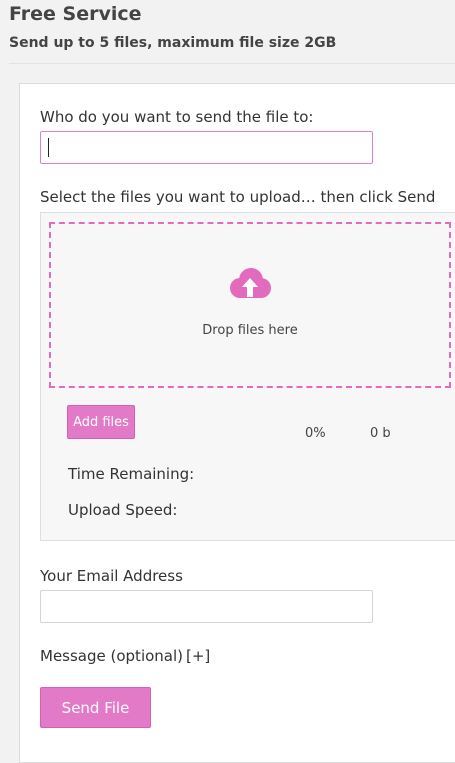 This screenshot has height=763, width=455. Describe the element at coordinates (131, 474) in the screenshot. I see `time-remaining-label: Time Remaining:` at that location.